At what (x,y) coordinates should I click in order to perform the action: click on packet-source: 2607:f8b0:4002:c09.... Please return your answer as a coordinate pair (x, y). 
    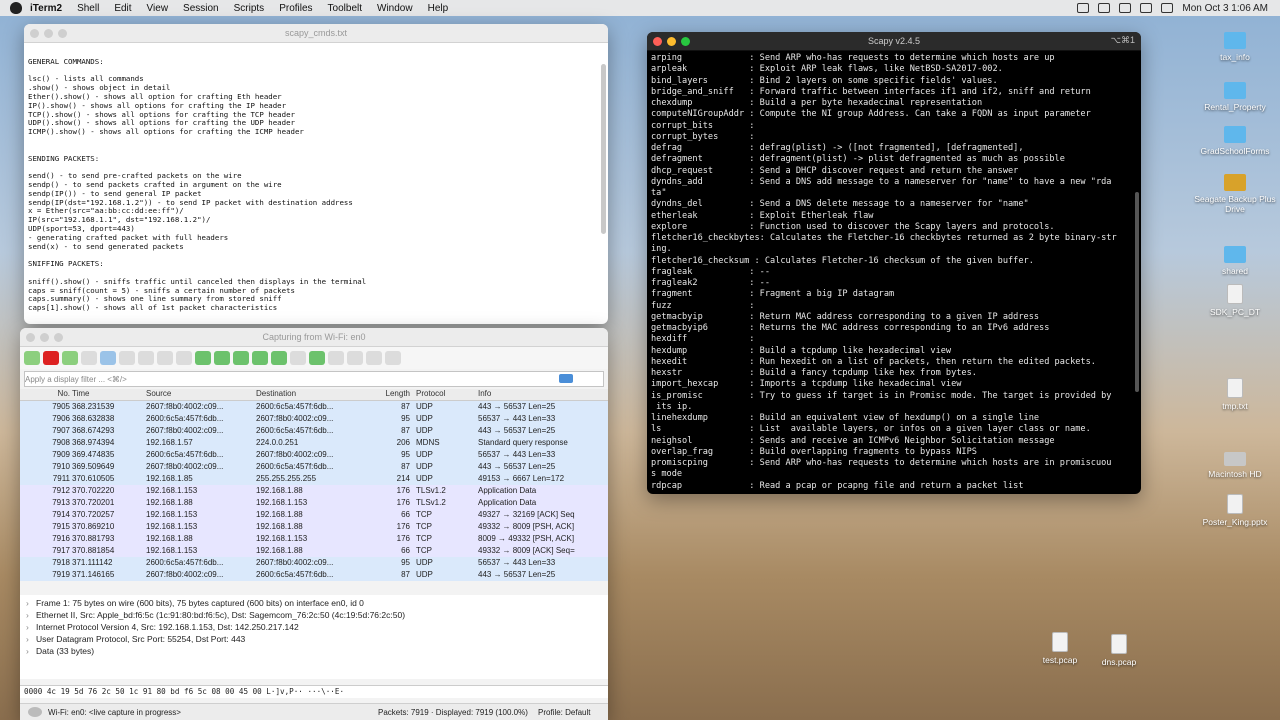
    Looking at the image, I should click on (185, 430).